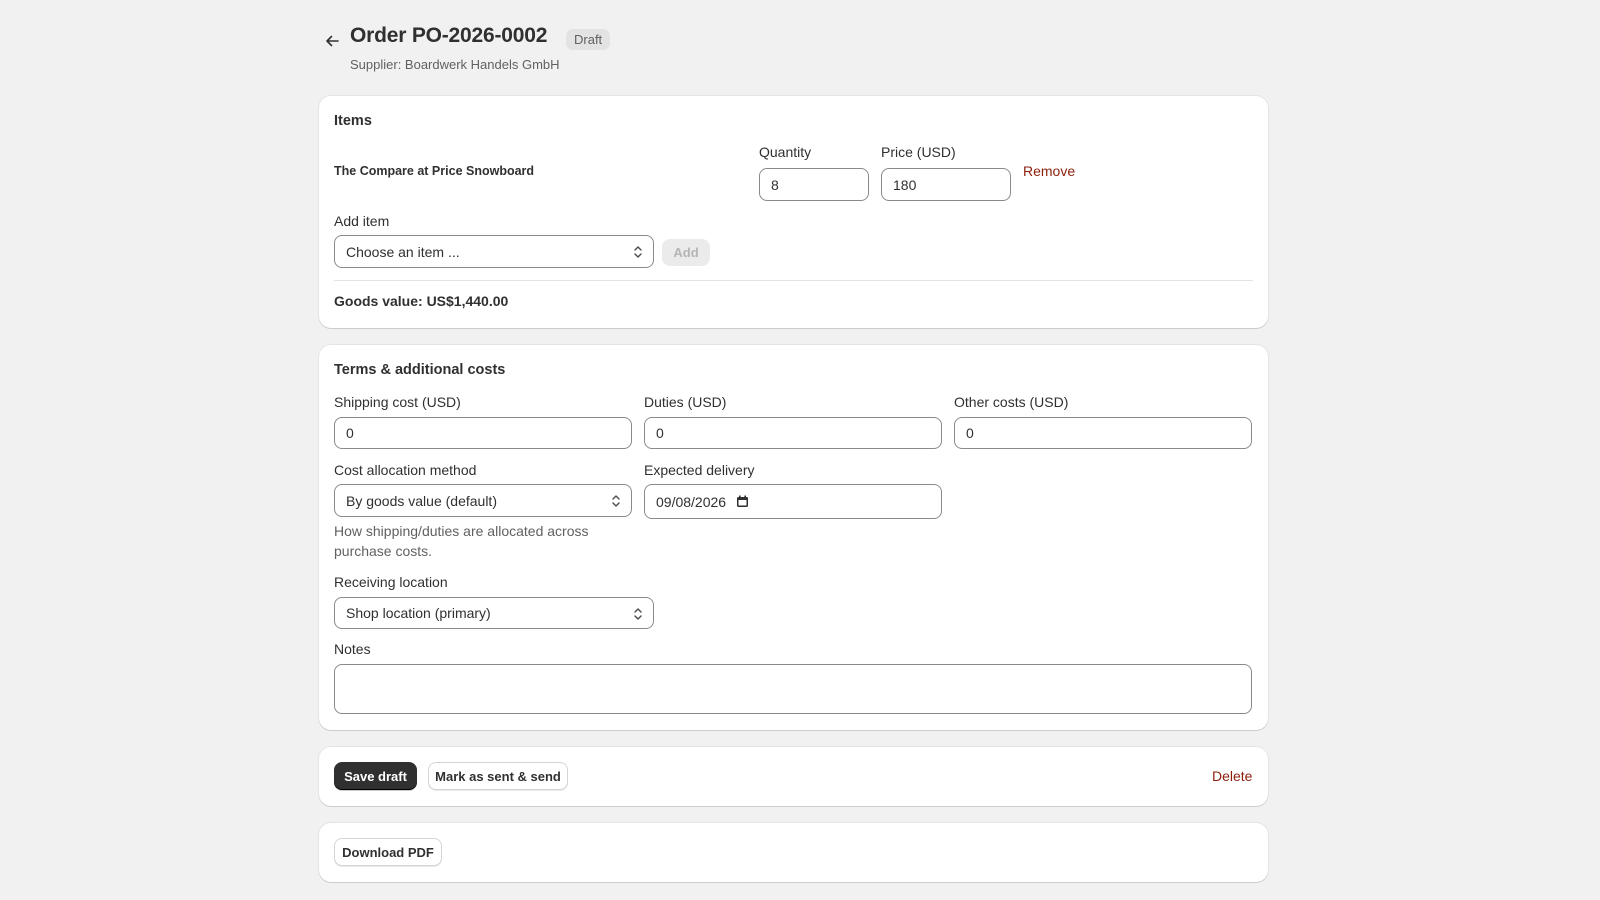 Image resolution: width=1600 pixels, height=900 pixels. Describe the element at coordinates (352, 649) in the screenshot. I see `notes-label: Notes` at that location.